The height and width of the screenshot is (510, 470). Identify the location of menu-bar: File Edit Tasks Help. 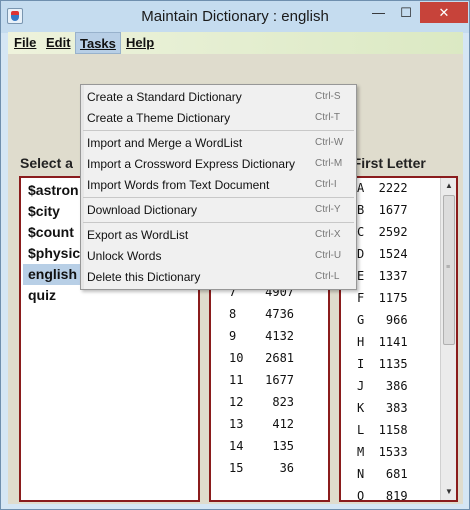
(235, 43).